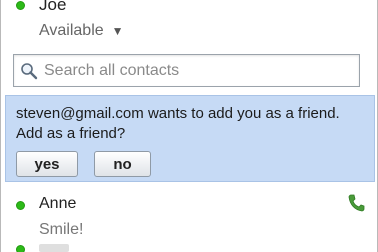 Image resolution: width=378 pixels, height=252 pixels. Describe the element at coordinates (61, 229) in the screenshot. I see `contact-status-message: Smile!` at that location.